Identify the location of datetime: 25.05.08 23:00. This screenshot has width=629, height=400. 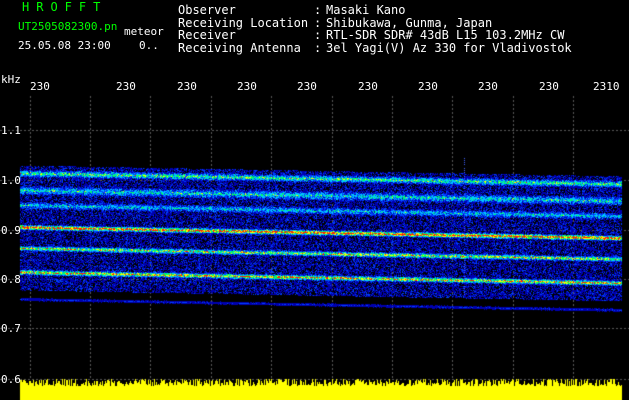
(64, 45).